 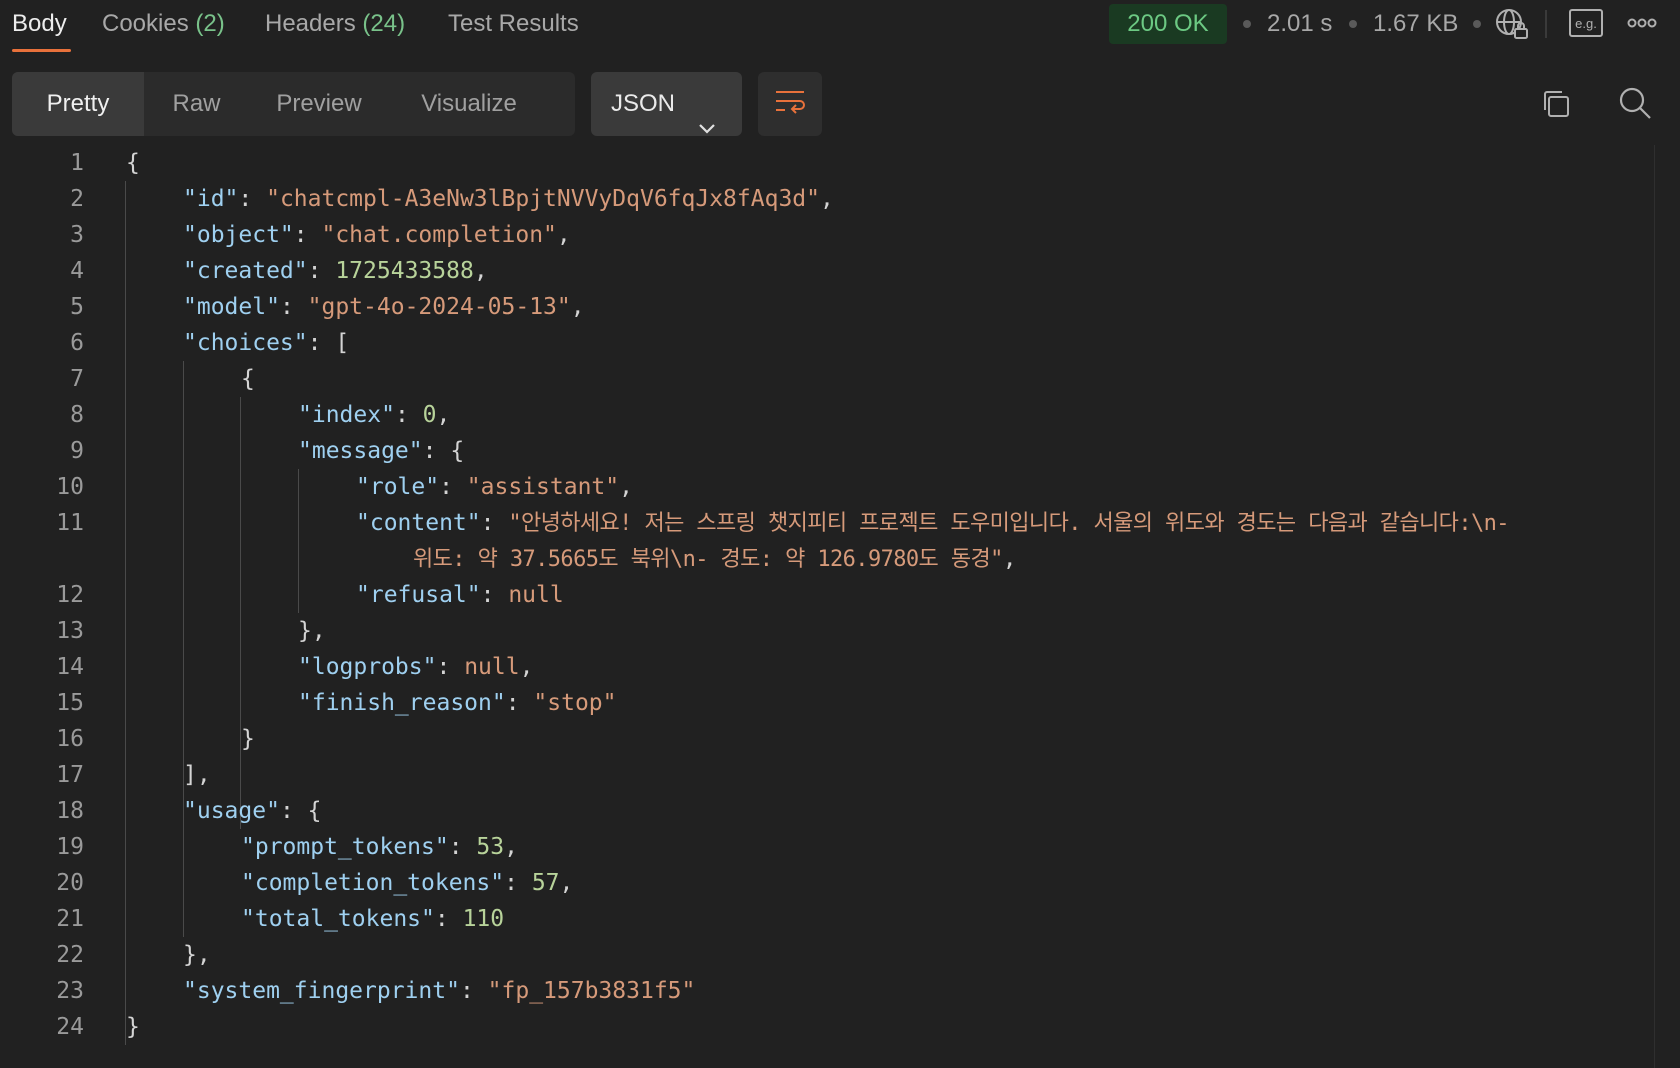 I want to click on json-key: "system_fingerprint", so click(x=321, y=991).